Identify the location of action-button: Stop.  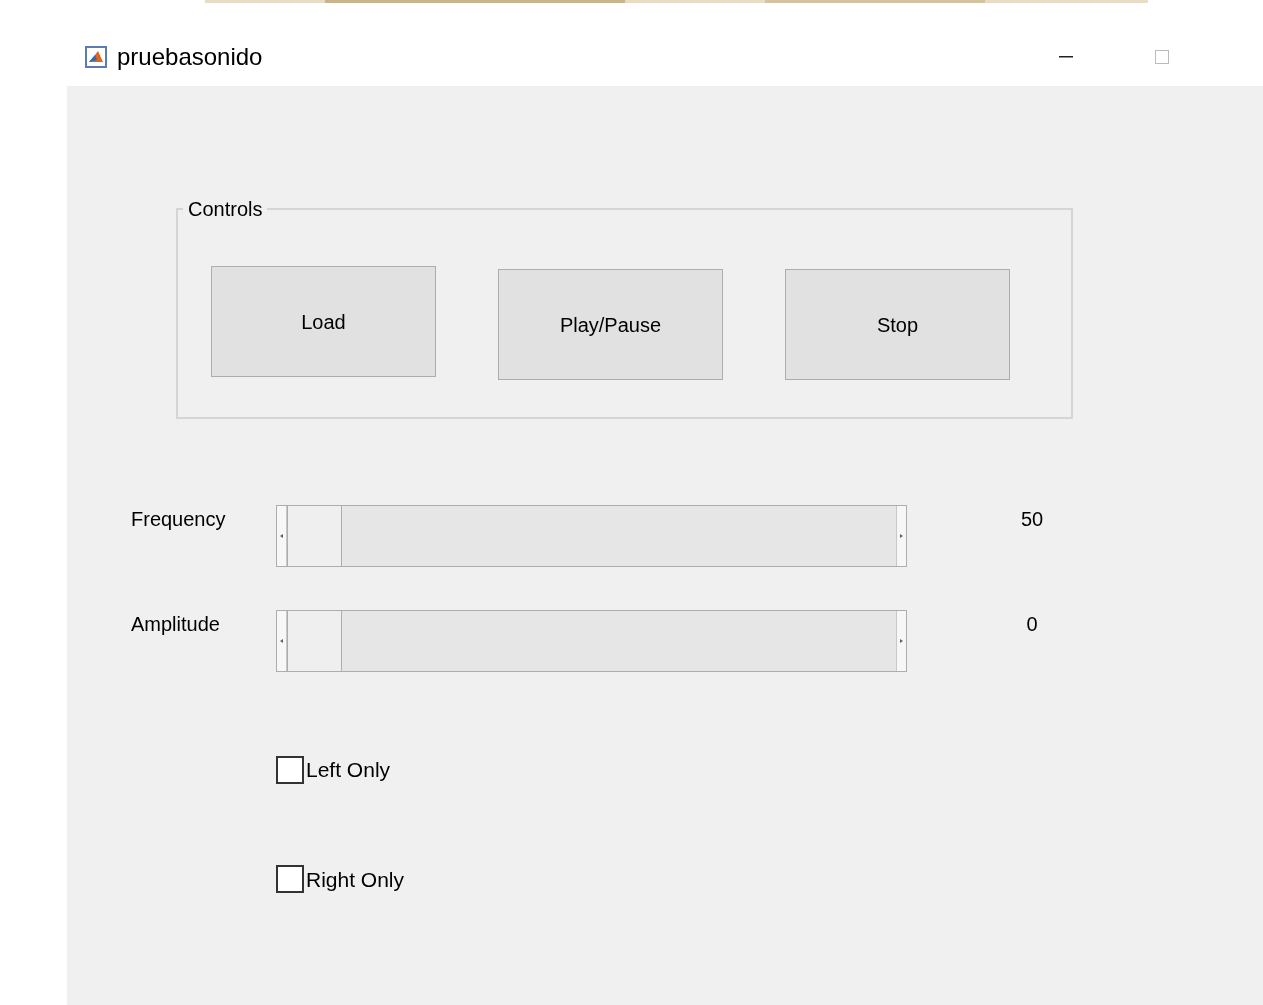
(897, 324).